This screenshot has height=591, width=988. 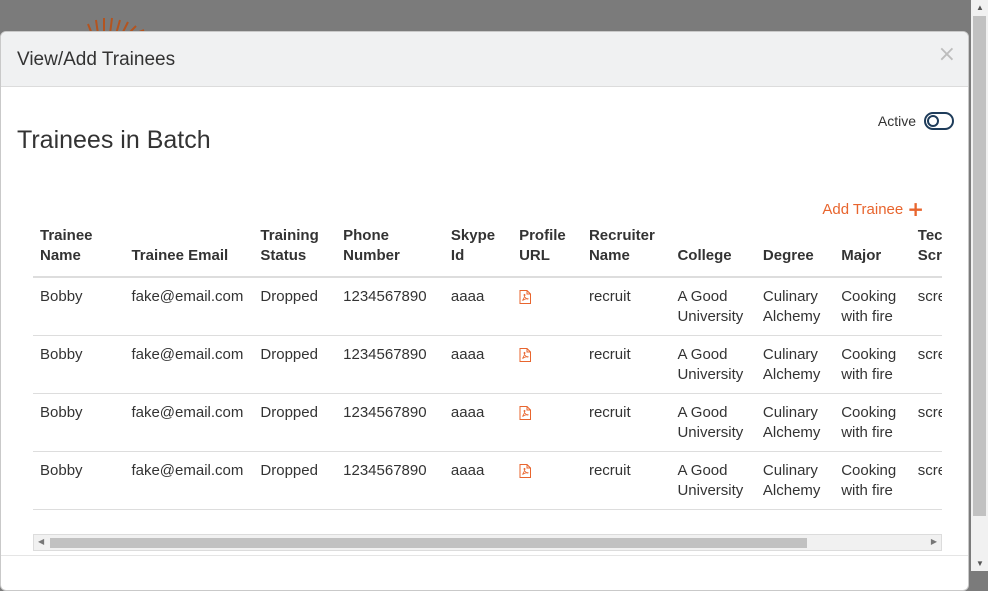 What do you see at coordinates (542, 235) in the screenshot?
I see `column-header-line1: Profile` at bounding box center [542, 235].